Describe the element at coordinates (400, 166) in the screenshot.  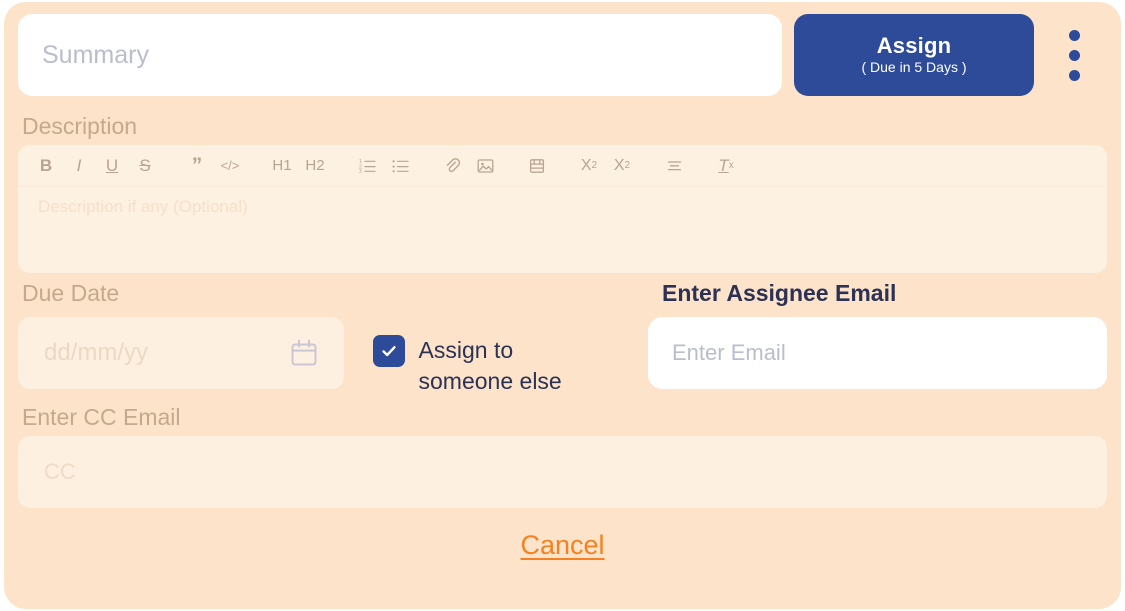
I see `bullet-list-icon` at that location.